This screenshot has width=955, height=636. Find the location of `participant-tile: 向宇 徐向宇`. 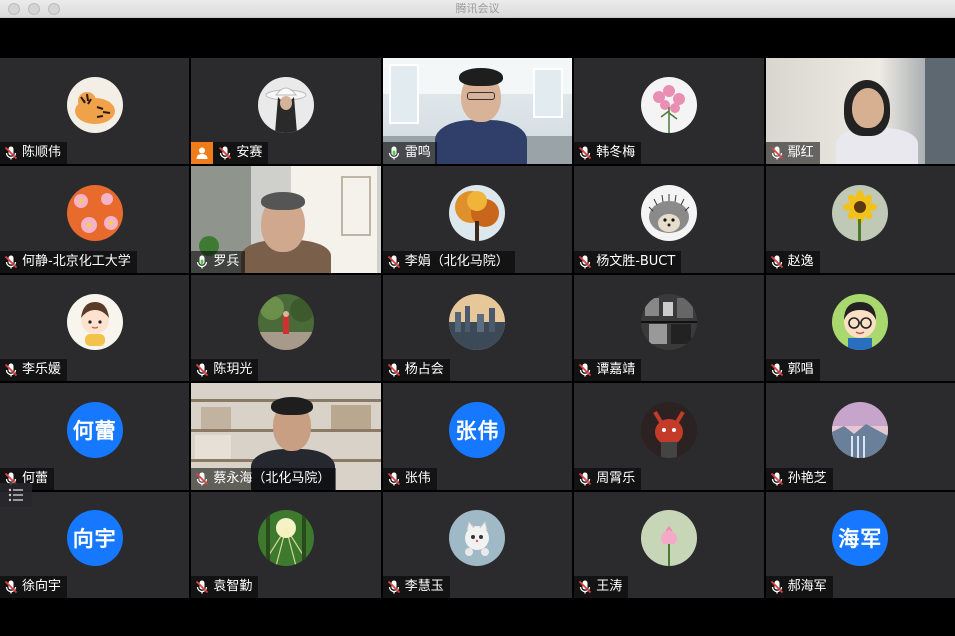

participant-tile: 向宇 徐向宇 is located at coordinates (95, 544).